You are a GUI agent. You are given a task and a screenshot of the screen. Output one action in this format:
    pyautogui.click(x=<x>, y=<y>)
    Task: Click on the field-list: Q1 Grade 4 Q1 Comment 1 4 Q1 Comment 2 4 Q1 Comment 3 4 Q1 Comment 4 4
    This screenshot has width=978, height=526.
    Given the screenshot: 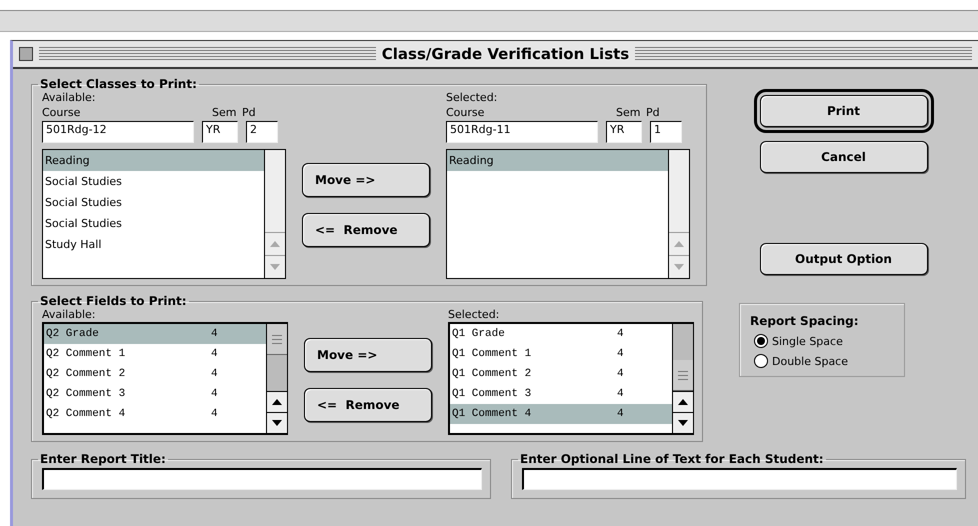 What is the action you would take?
    pyautogui.click(x=571, y=378)
    